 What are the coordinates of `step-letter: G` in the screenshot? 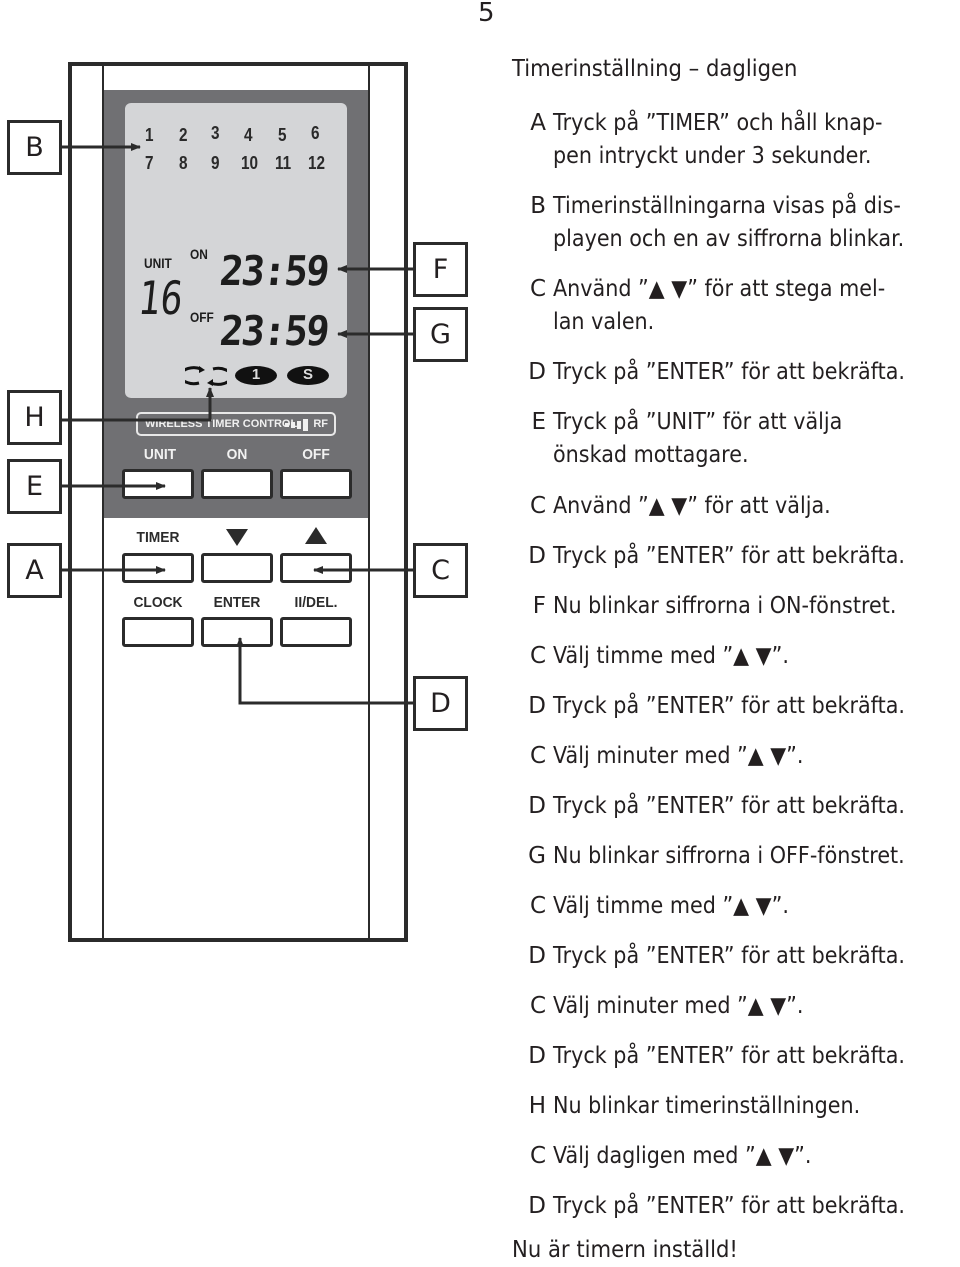 It's located at (537, 856).